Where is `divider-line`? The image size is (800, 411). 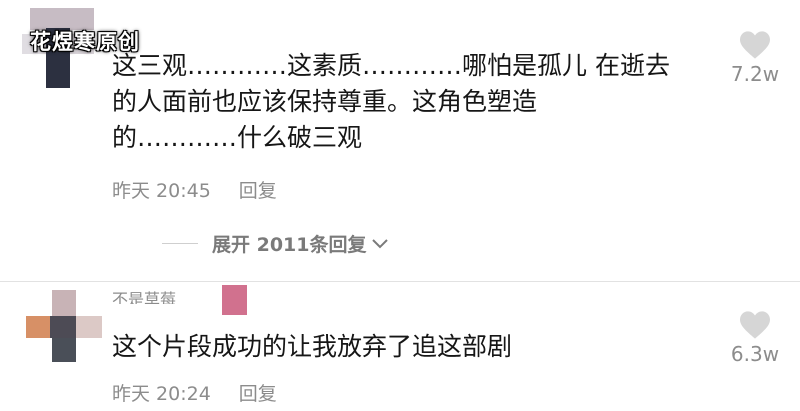 divider-line is located at coordinates (180, 243).